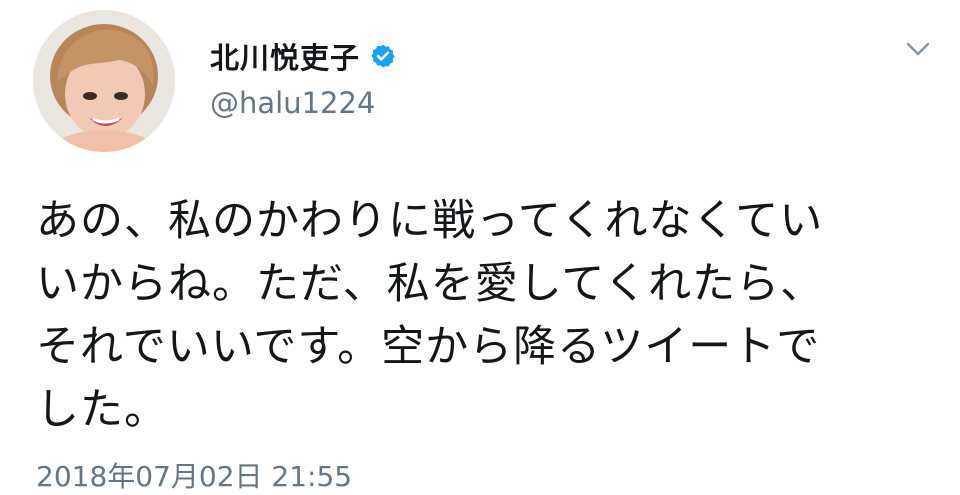 This screenshot has height=495, width=960. I want to click on user-handle: @halu1224, so click(292, 103).